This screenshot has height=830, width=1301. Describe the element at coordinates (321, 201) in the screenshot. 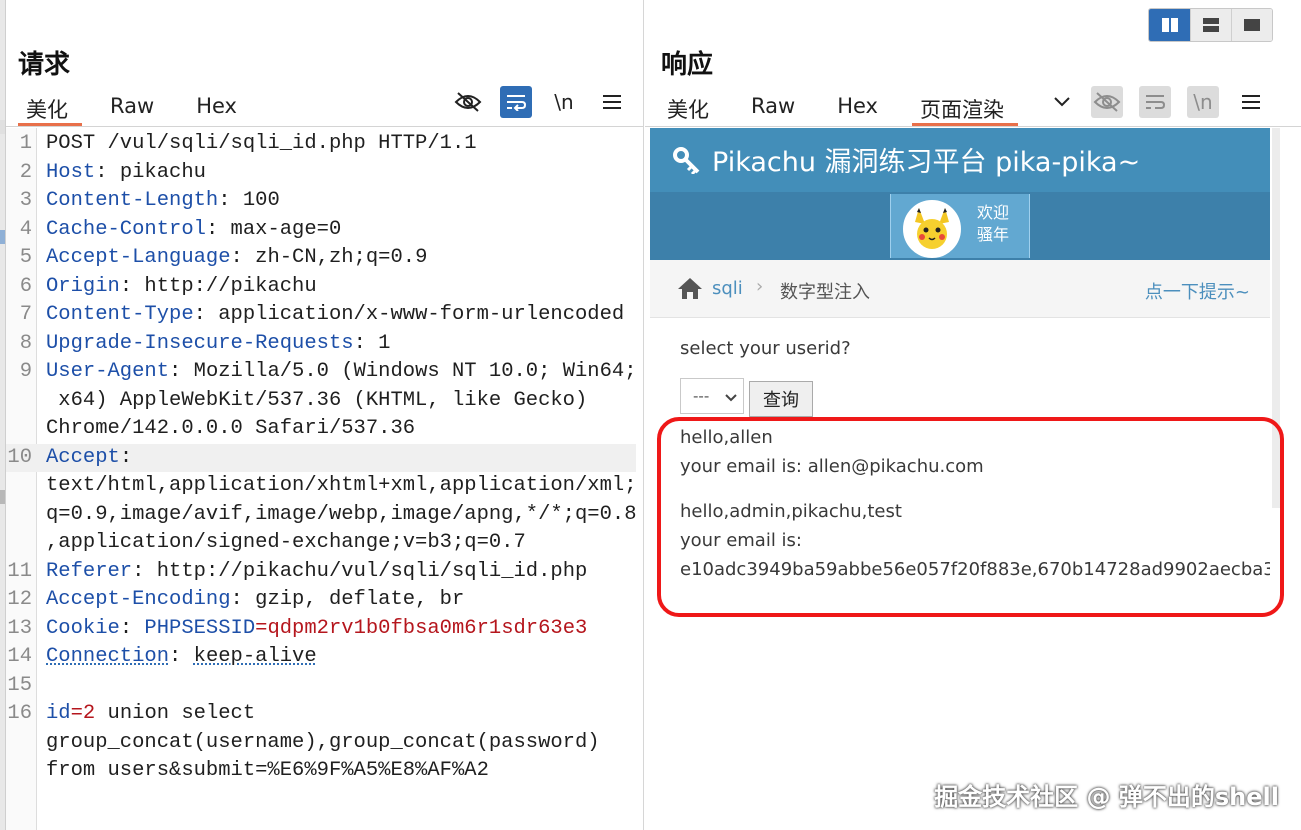

I see `editor-line: 3 Content-Length: 100` at that location.